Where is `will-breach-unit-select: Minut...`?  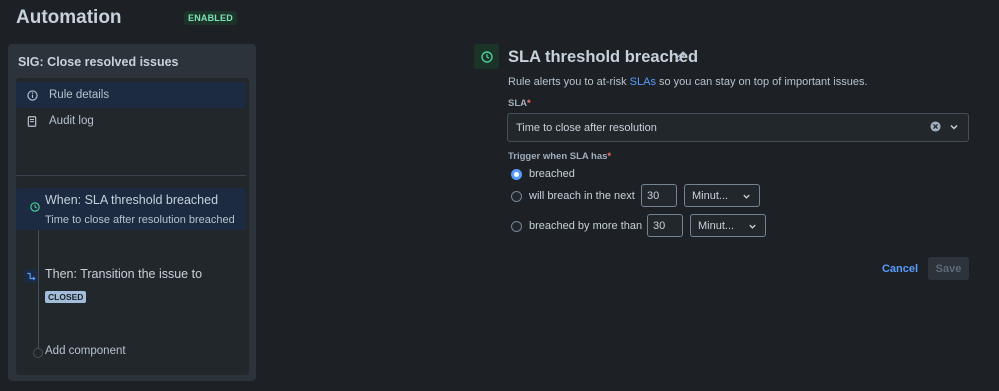
will-breach-unit-select: Minut... is located at coordinates (722, 195).